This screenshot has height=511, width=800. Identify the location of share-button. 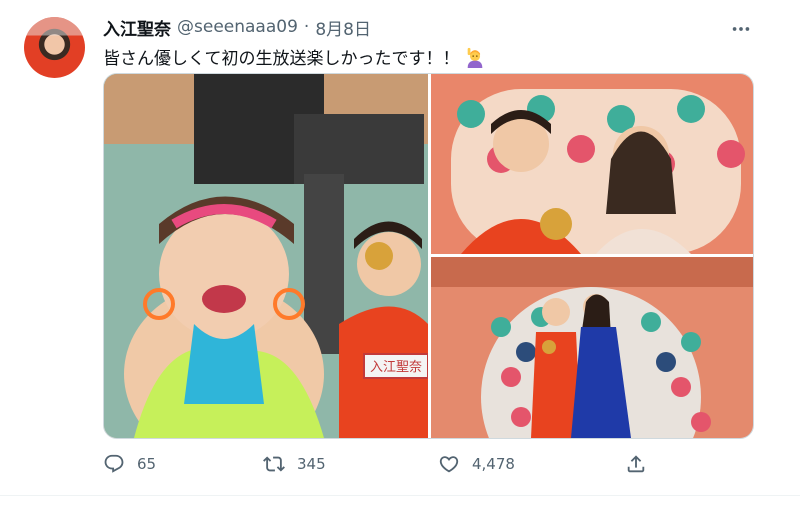
(636, 464).